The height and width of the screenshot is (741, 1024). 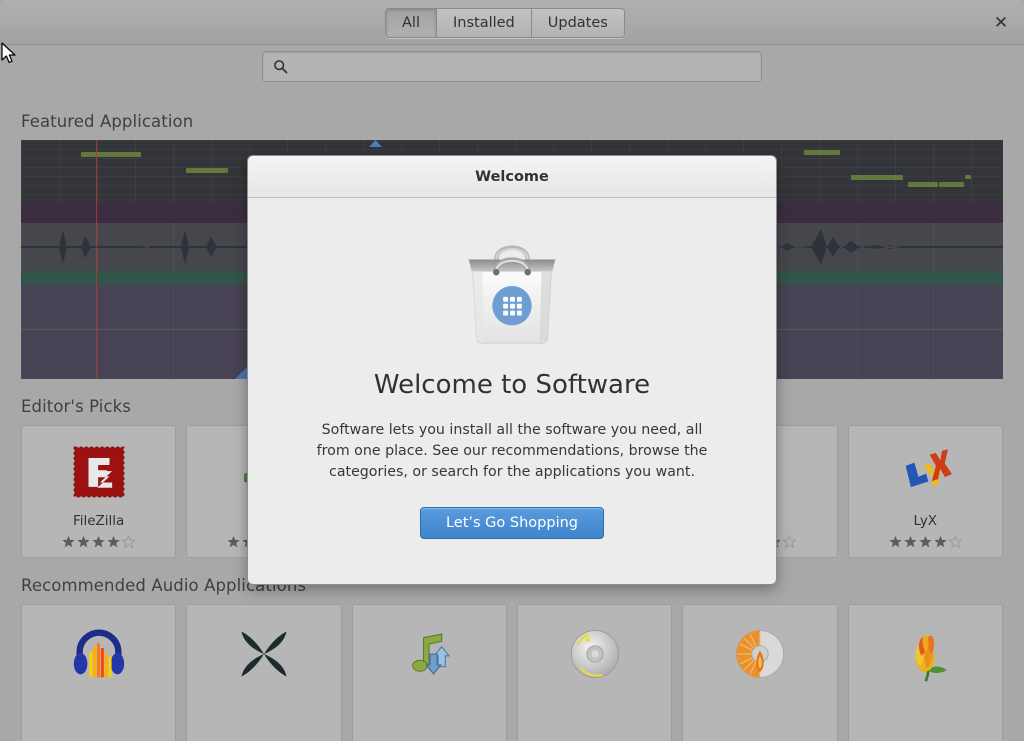 I want to click on app-tile-butterfly, so click(x=264, y=672).